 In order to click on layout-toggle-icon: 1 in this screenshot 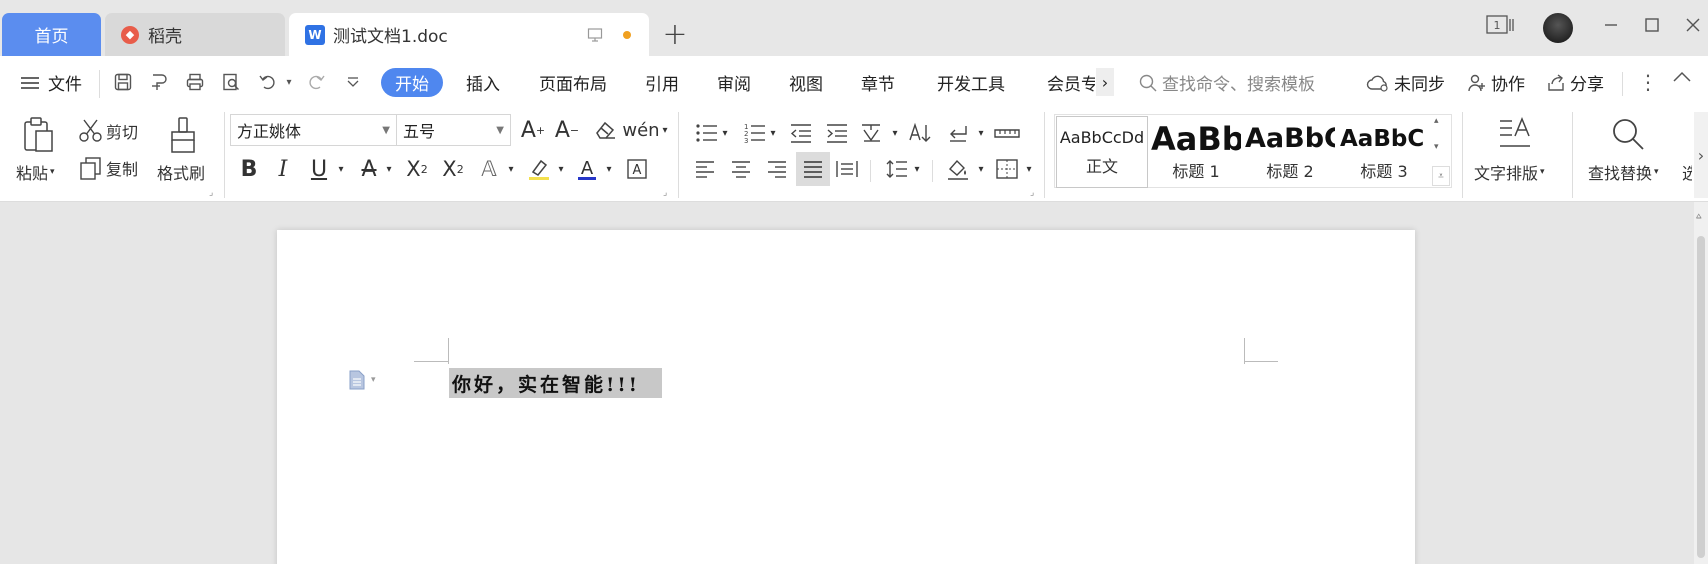, I will do `click(1501, 25)`.